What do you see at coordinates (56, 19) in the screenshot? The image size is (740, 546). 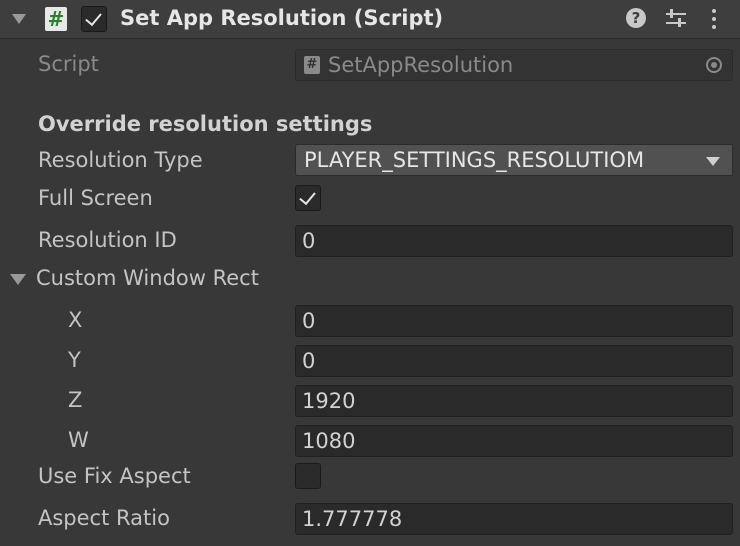 I see `script-icon: #` at bounding box center [56, 19].